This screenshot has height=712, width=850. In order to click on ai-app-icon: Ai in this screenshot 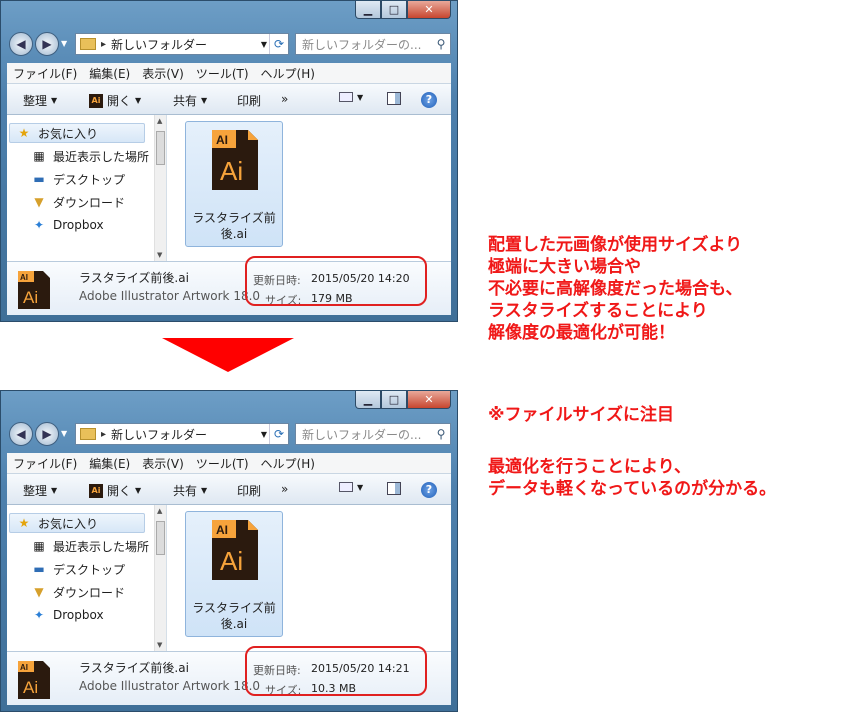, I will do `click(96, 100)`.